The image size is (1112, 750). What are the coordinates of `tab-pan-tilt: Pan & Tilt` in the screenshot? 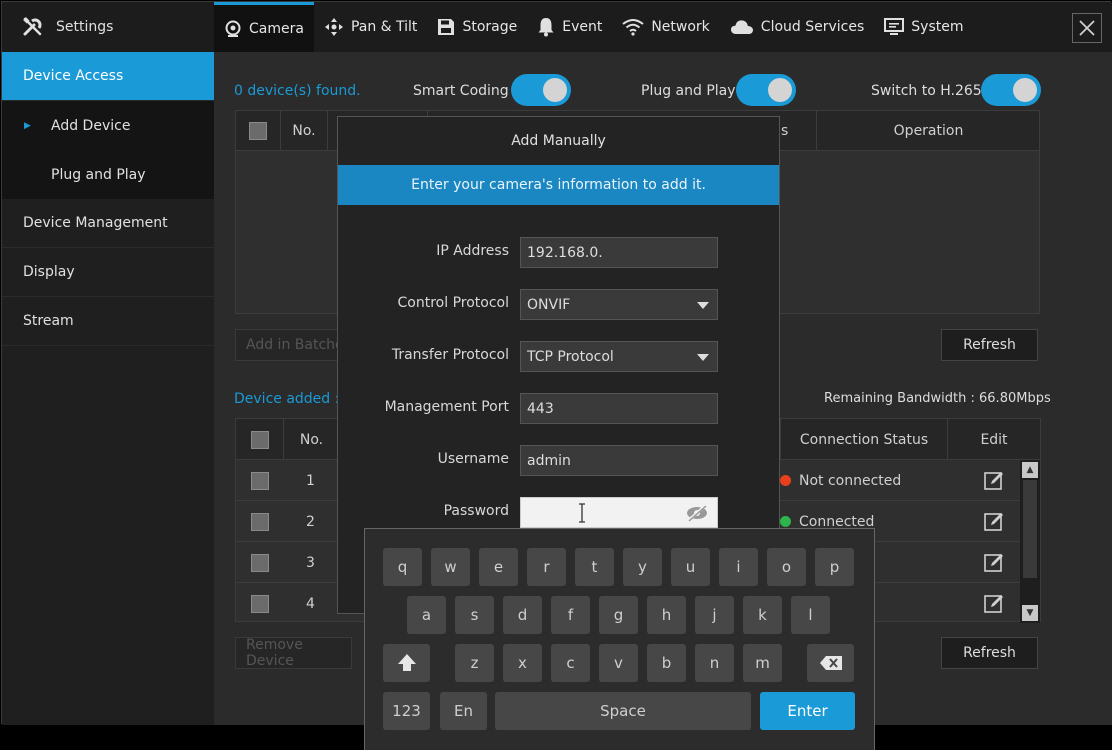 It's located at (370, 27).